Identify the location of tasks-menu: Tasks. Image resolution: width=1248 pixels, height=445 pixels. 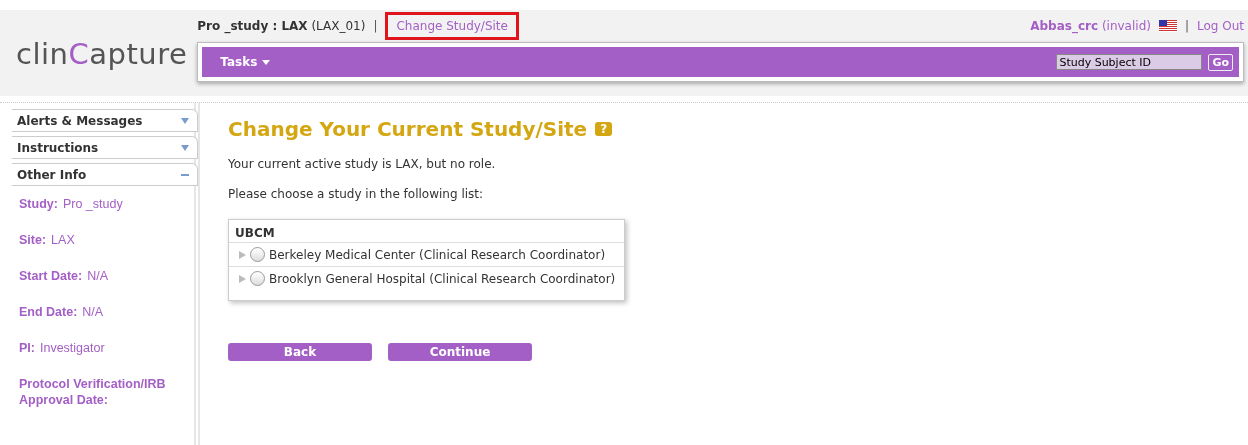
(245, 62).